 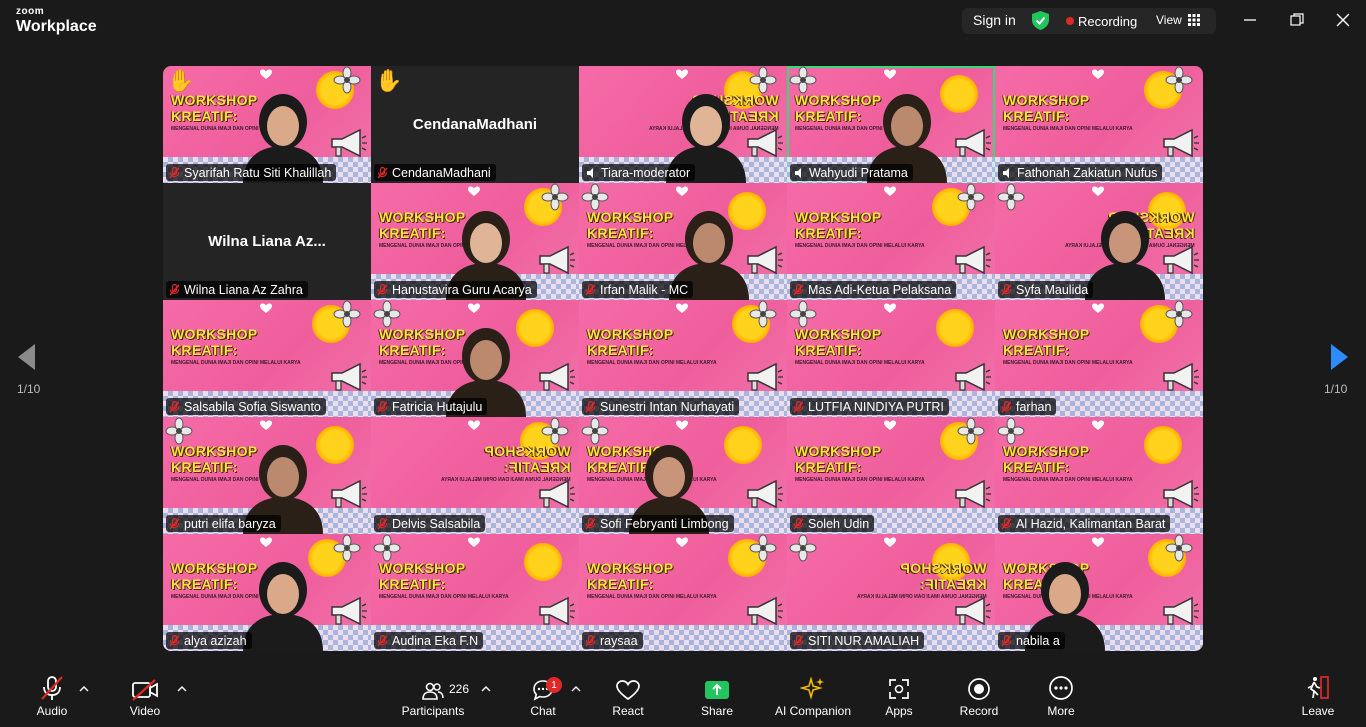 What do you see at coordinates (387, 314) in the screenshot?
I see `flower-decoration-icon` at bounding box center [387, 314].